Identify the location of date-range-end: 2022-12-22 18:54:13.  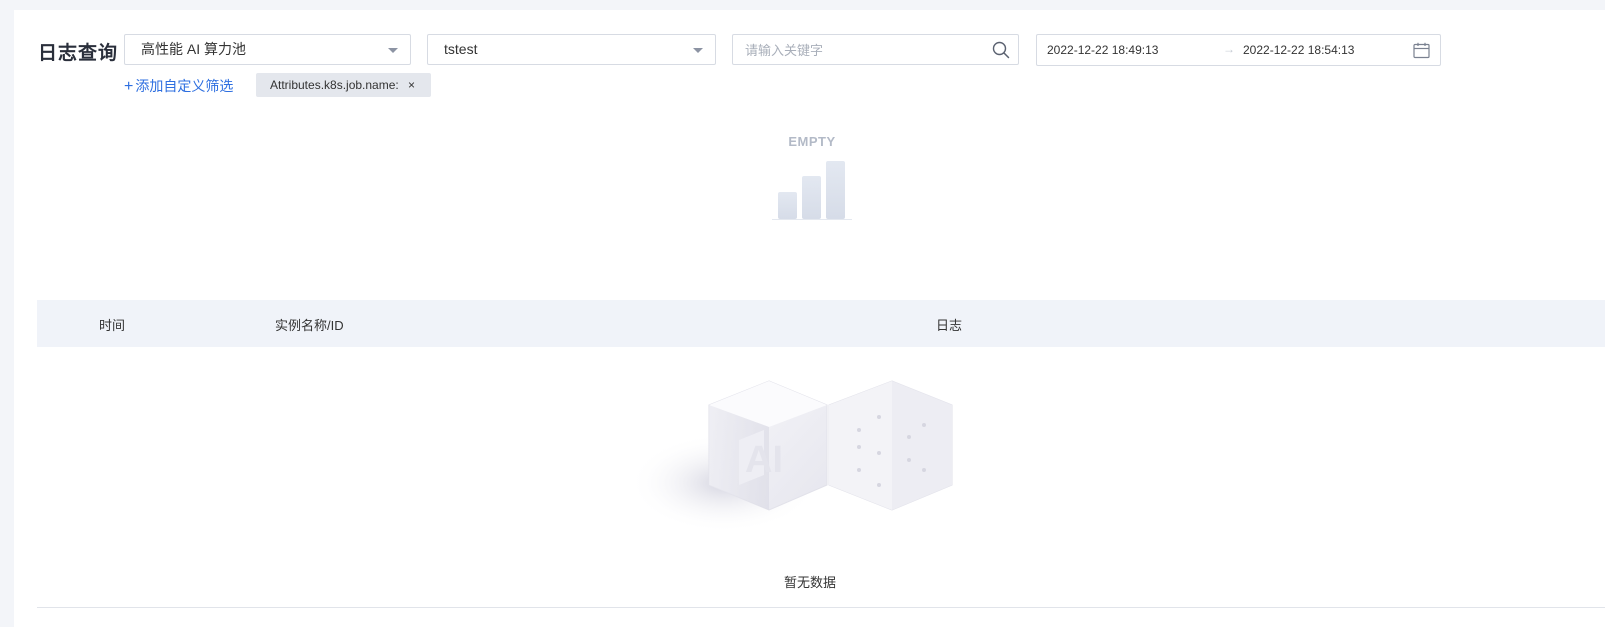
(1298, 50).